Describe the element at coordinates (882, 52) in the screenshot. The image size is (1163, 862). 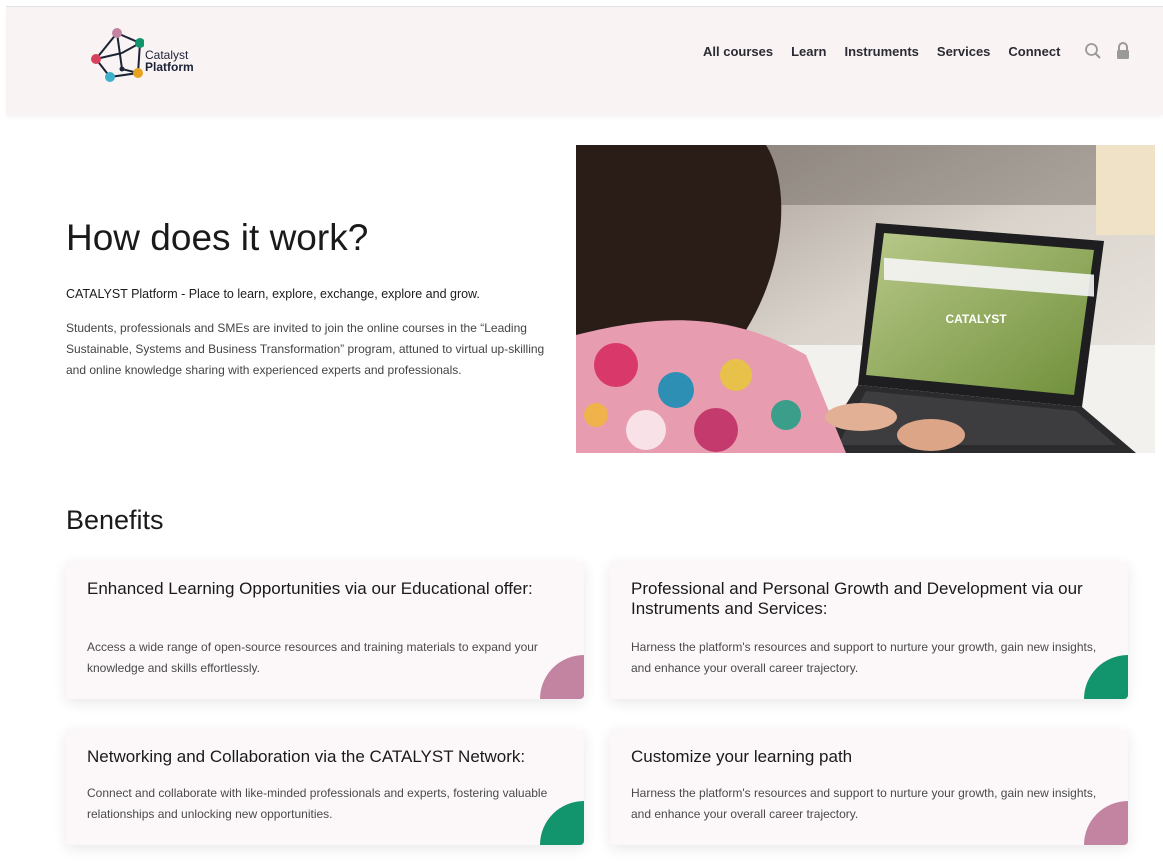
I see `nav-instruments: Instruments` at that location.